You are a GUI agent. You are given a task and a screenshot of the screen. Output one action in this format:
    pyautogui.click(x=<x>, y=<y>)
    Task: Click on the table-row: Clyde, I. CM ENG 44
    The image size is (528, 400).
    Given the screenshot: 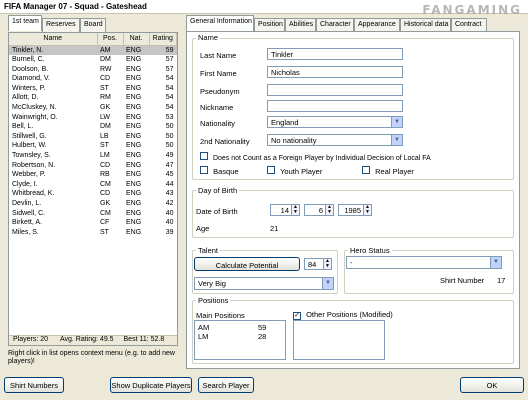 What is the action you would take?
    pyautogui.click(x=93, y=185)
    